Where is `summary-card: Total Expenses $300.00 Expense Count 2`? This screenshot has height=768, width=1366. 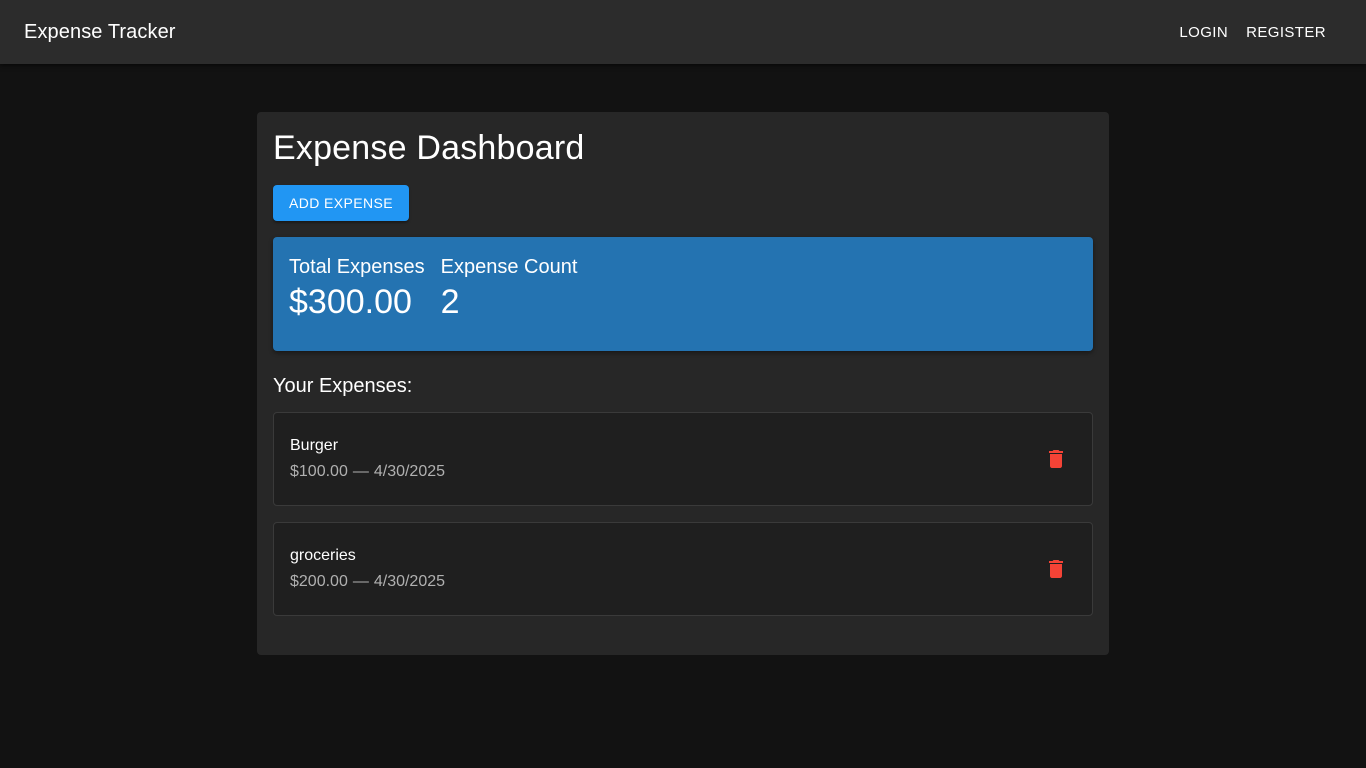 summary-card: Total Expenses $300.00 Expense Count 2 is located at coordinates (683, 293).